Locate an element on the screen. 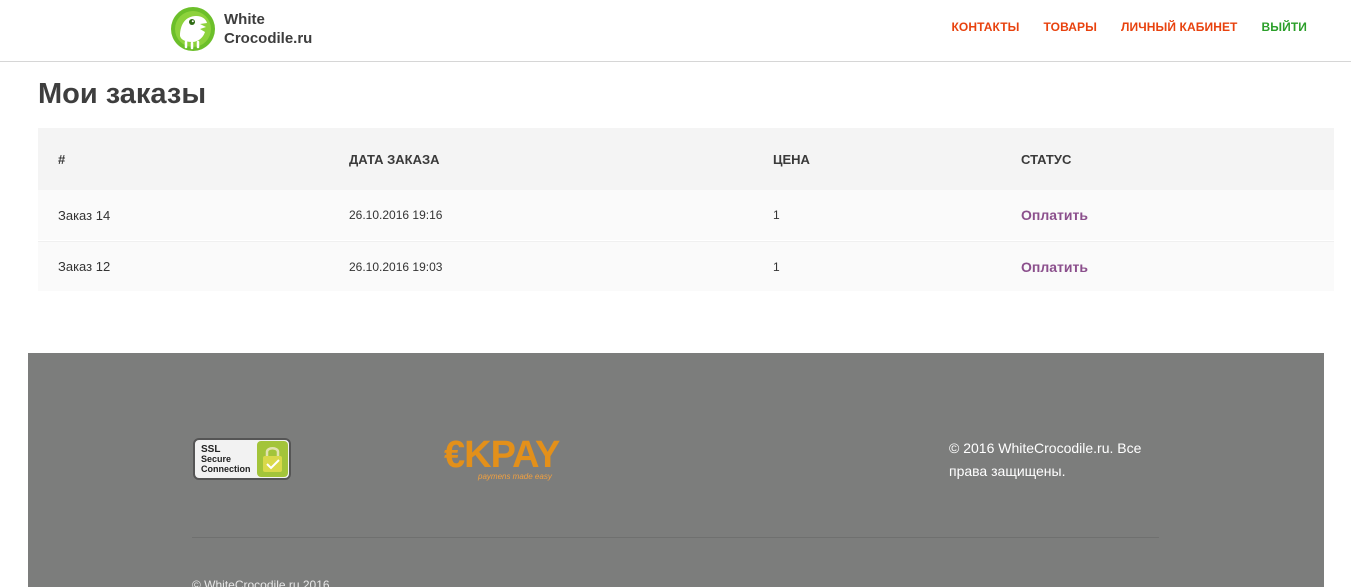  table-header-row: # ДАТА ЗАКАЗА ЦЕНА СТАТУС is located at coordinates (686, 159).